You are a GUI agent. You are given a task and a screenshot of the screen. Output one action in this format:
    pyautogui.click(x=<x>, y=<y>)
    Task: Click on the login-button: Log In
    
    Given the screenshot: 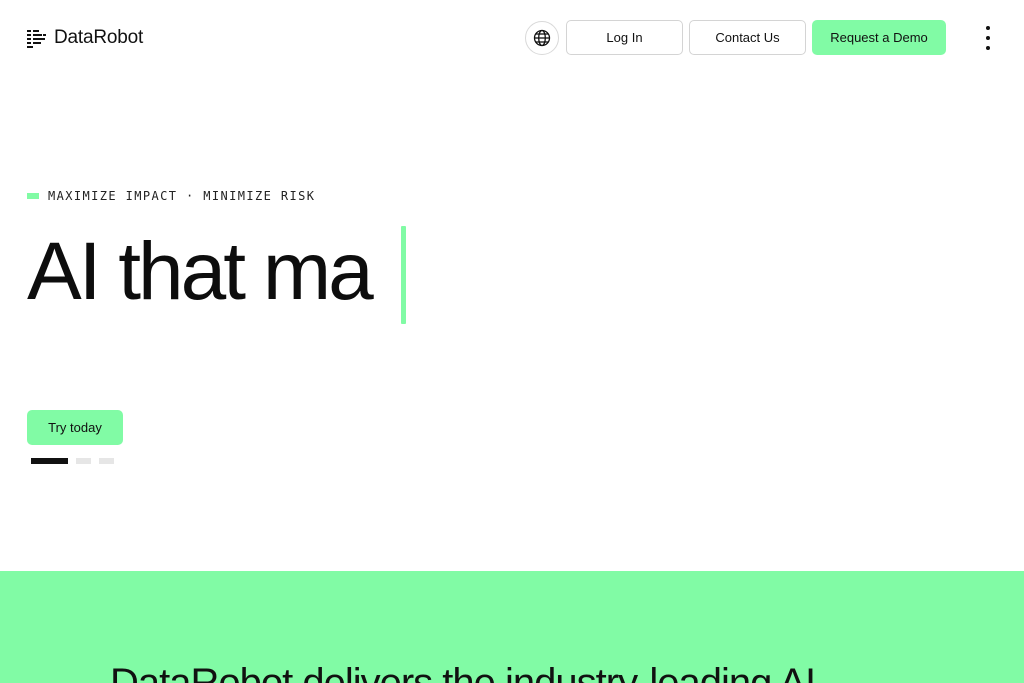 What is the action you would take?
    pyautogui.click(x=624, y=37)
    